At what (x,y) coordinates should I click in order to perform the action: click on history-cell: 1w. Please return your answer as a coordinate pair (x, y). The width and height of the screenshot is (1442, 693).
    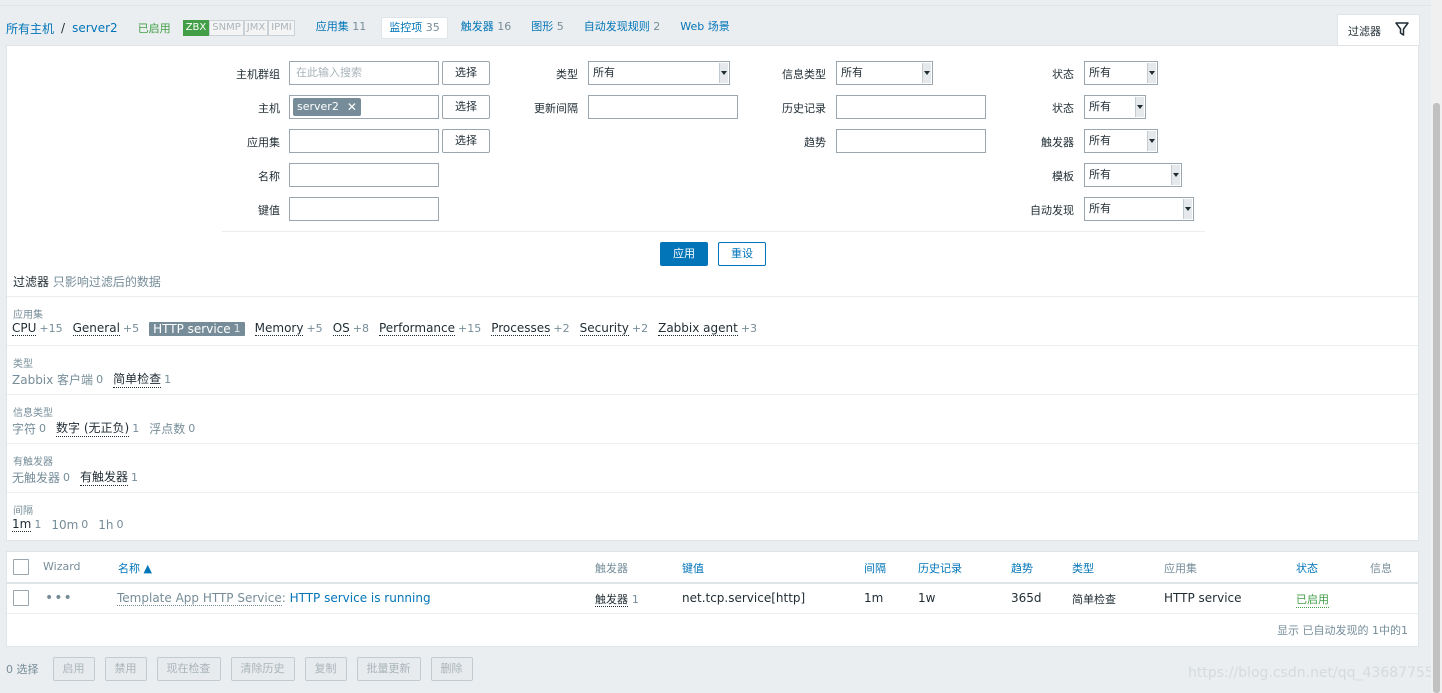
    Looking at the image, I should click on (927, 598).